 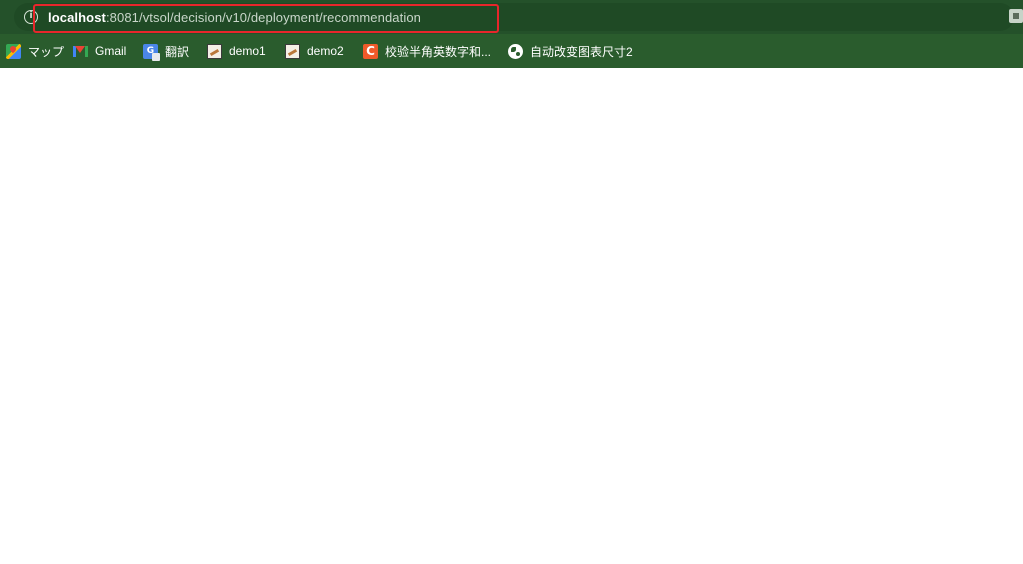 I want to click on info-circle-icon: i, so click(x=31, y=17).